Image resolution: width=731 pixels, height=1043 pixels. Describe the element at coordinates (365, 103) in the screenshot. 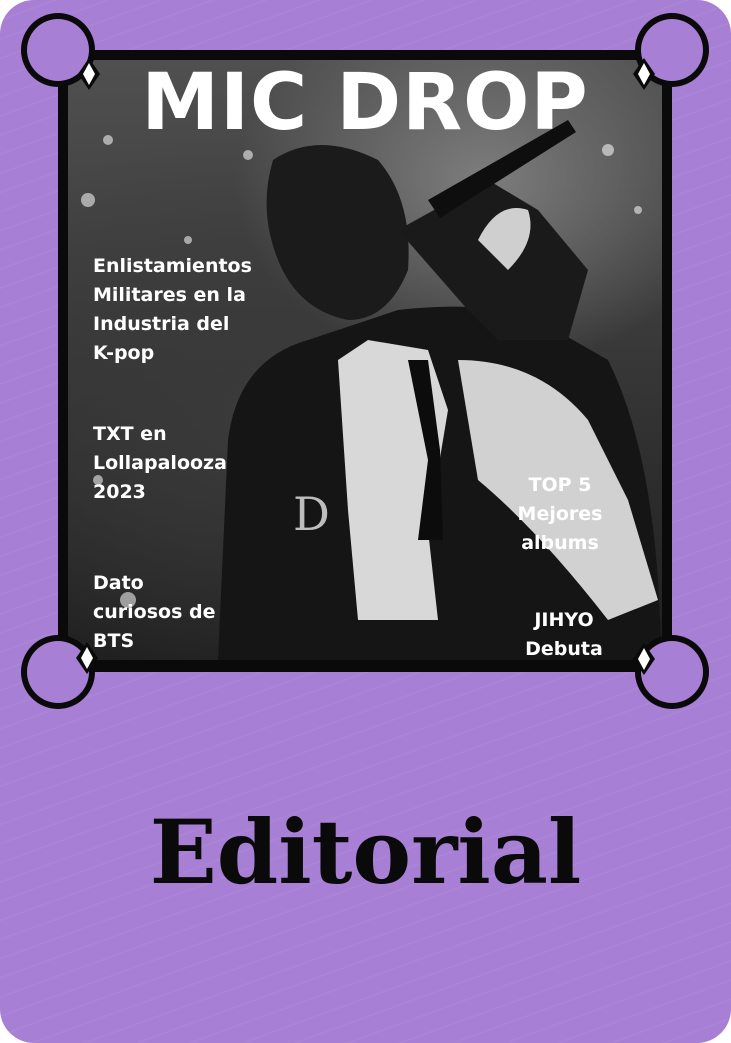

I see `magazine-masthead: MIC DROP` at that location.